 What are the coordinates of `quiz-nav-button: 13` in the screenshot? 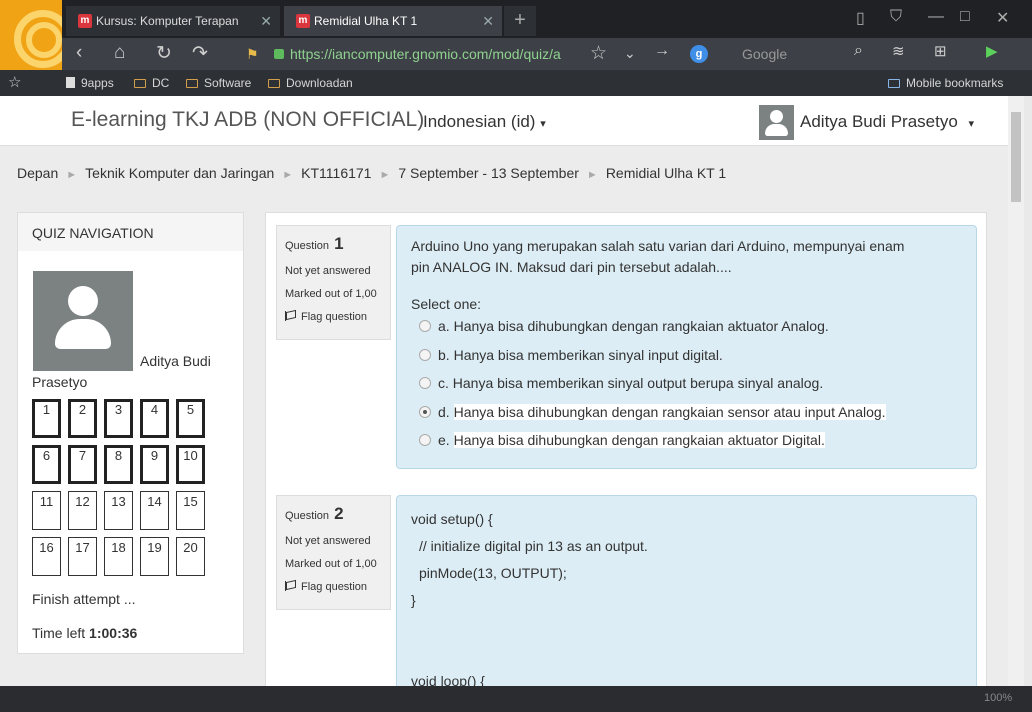 It's located at (118, 510).